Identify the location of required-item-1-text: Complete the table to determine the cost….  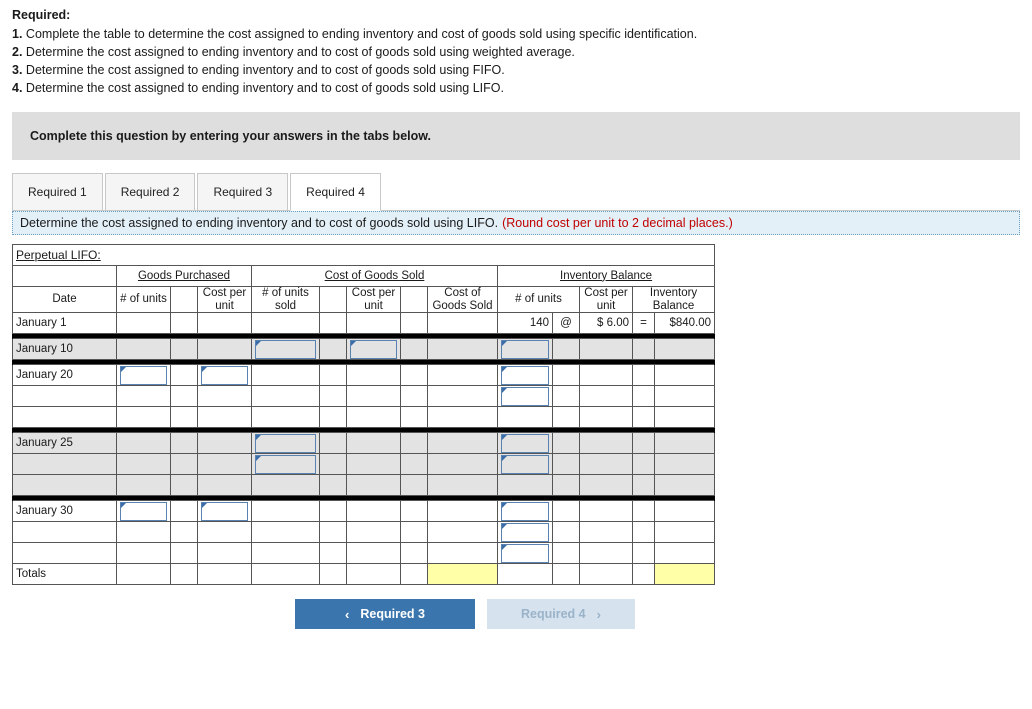
(361, 34).